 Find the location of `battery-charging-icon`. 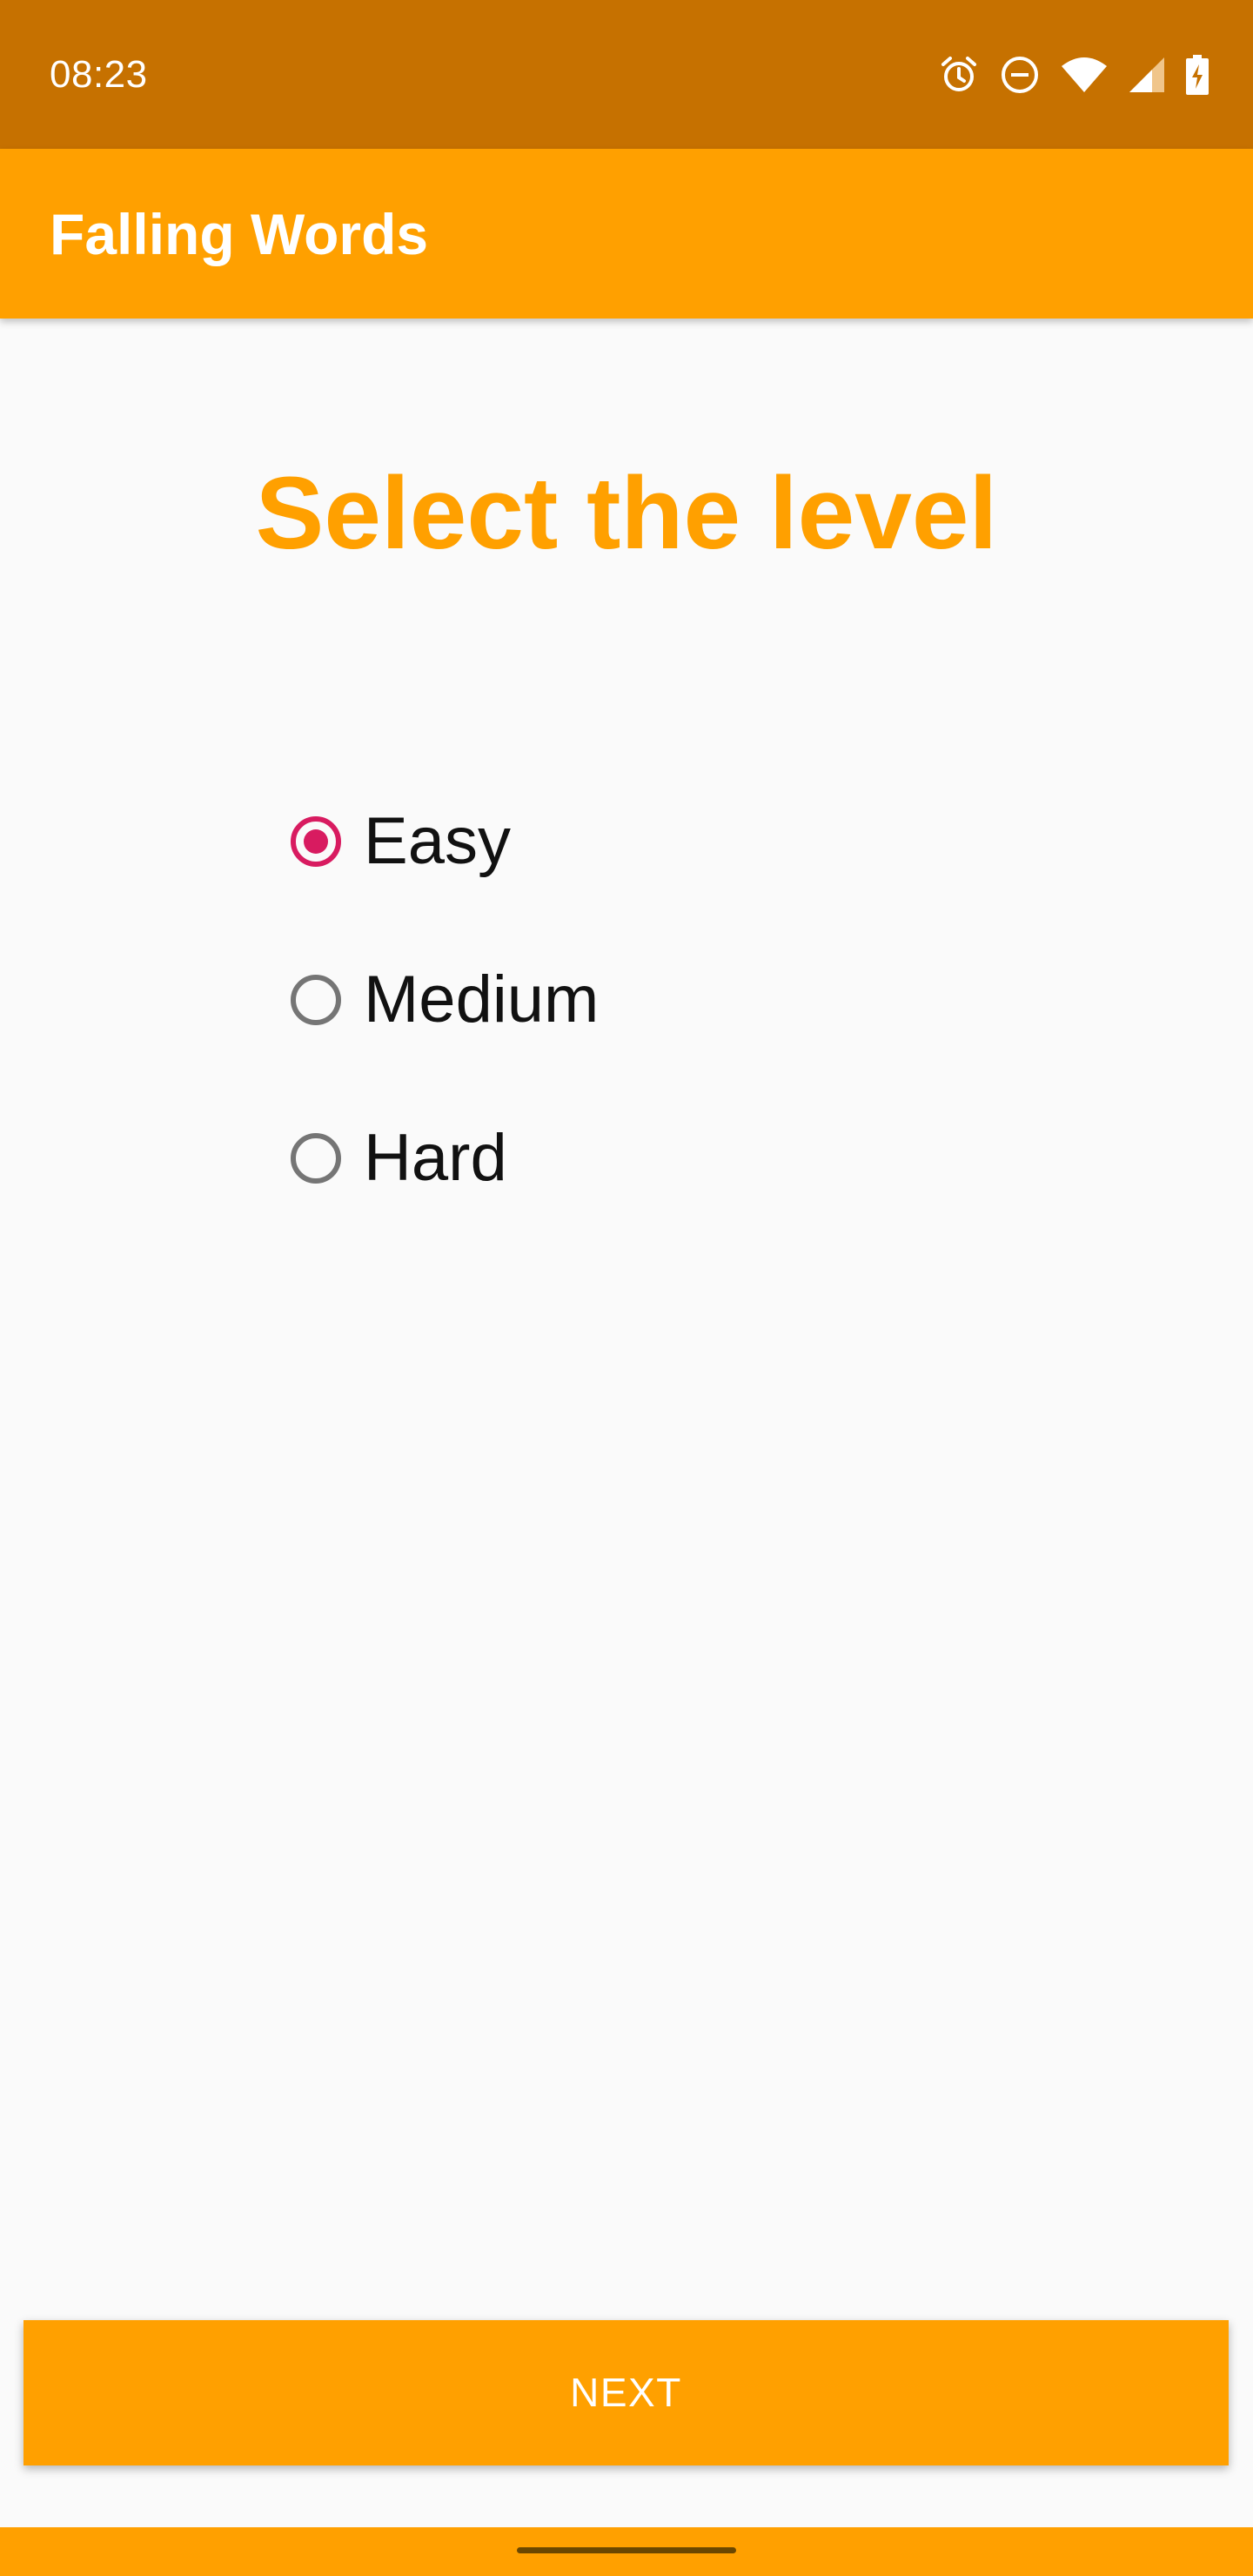

battery-charging-icon is located at coordinates (1197, 75).